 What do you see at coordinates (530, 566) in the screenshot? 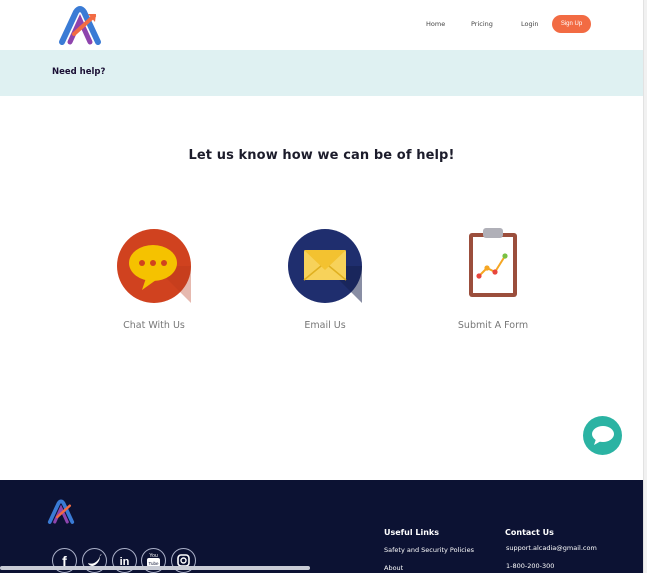
I see `contact-phone: 1-800-200-300` at bounding box center [530, 566].